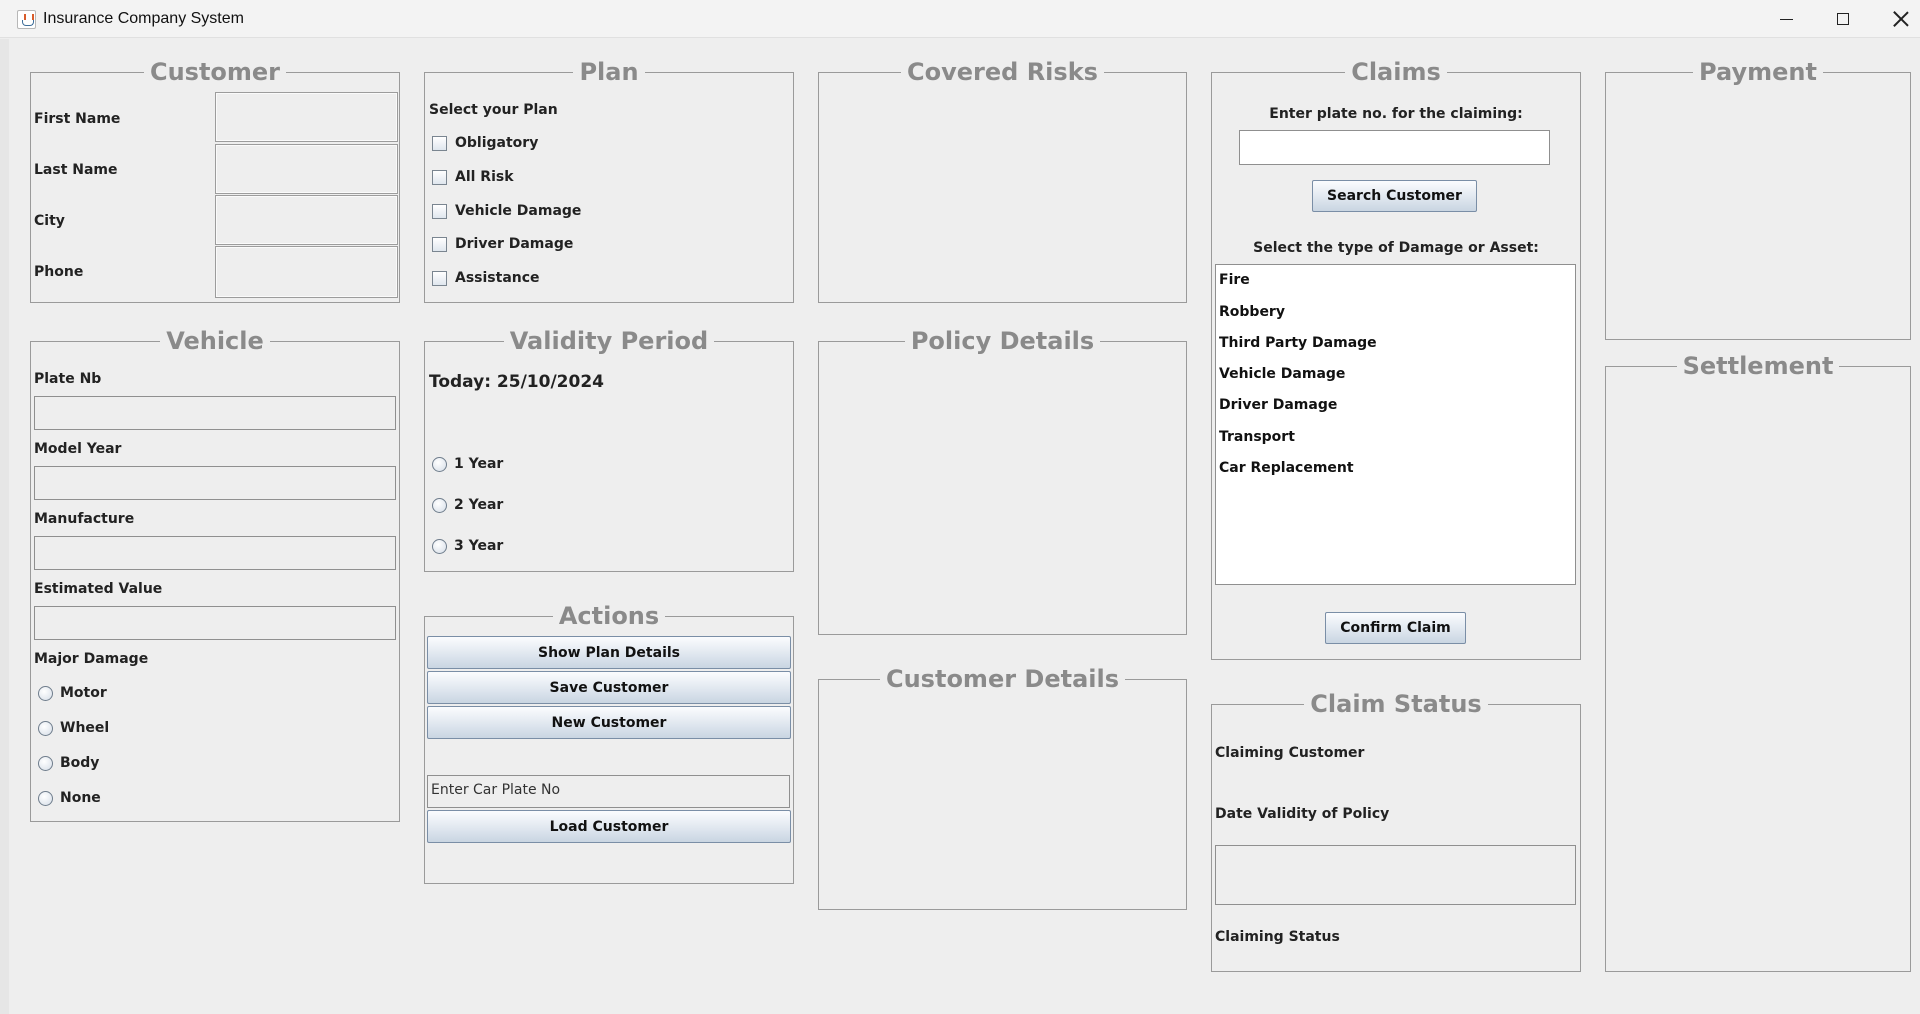 The width and height of the screenshot is (1920, 1014). What do you see at coordinates (514, 244) in the screenshot?
I see `checkbox-label: Driver Damage` at bounding box center [514, 244].